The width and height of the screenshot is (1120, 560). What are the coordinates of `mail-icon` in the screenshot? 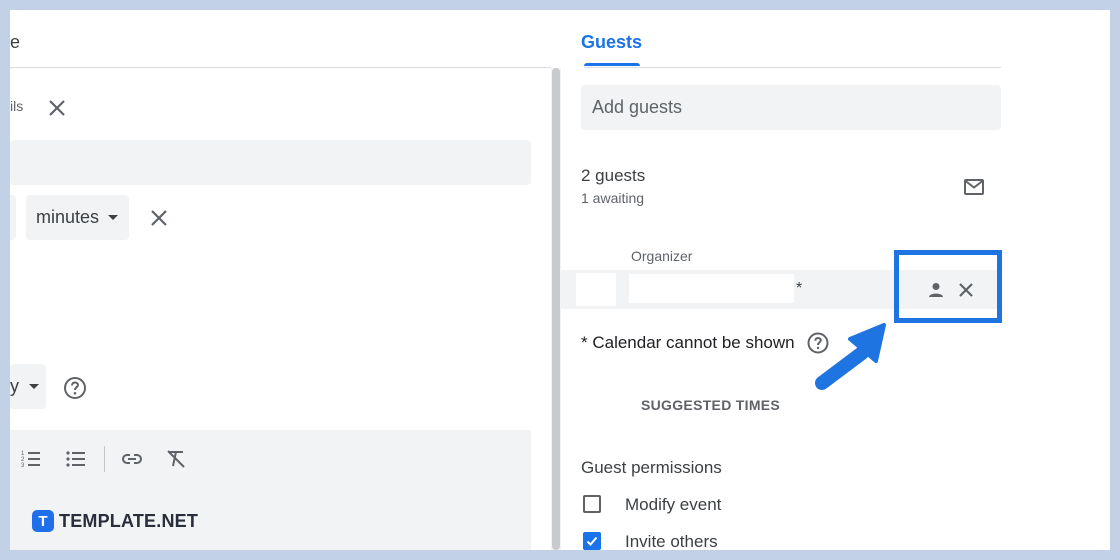 It's located at (974, 187).